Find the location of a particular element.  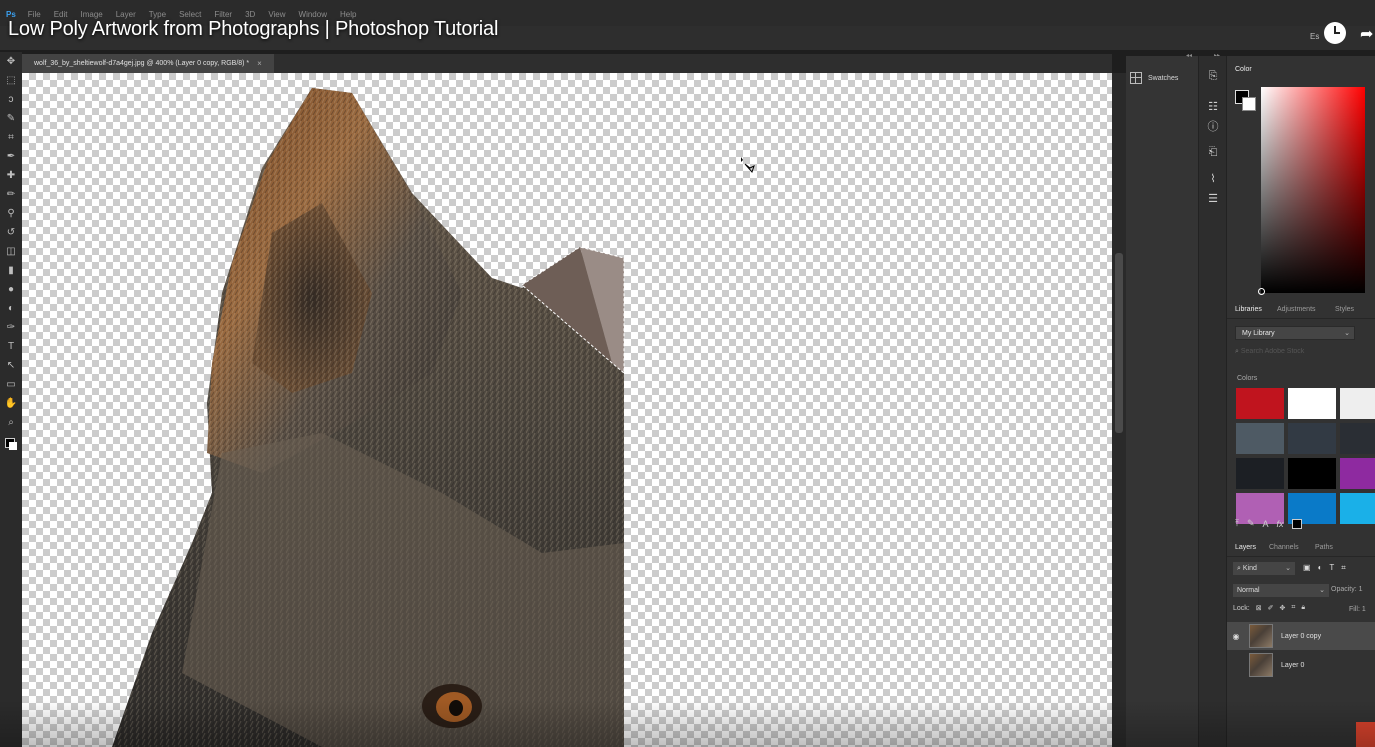

move-tool-icon: ✥ is located at coordinates (11, 61).